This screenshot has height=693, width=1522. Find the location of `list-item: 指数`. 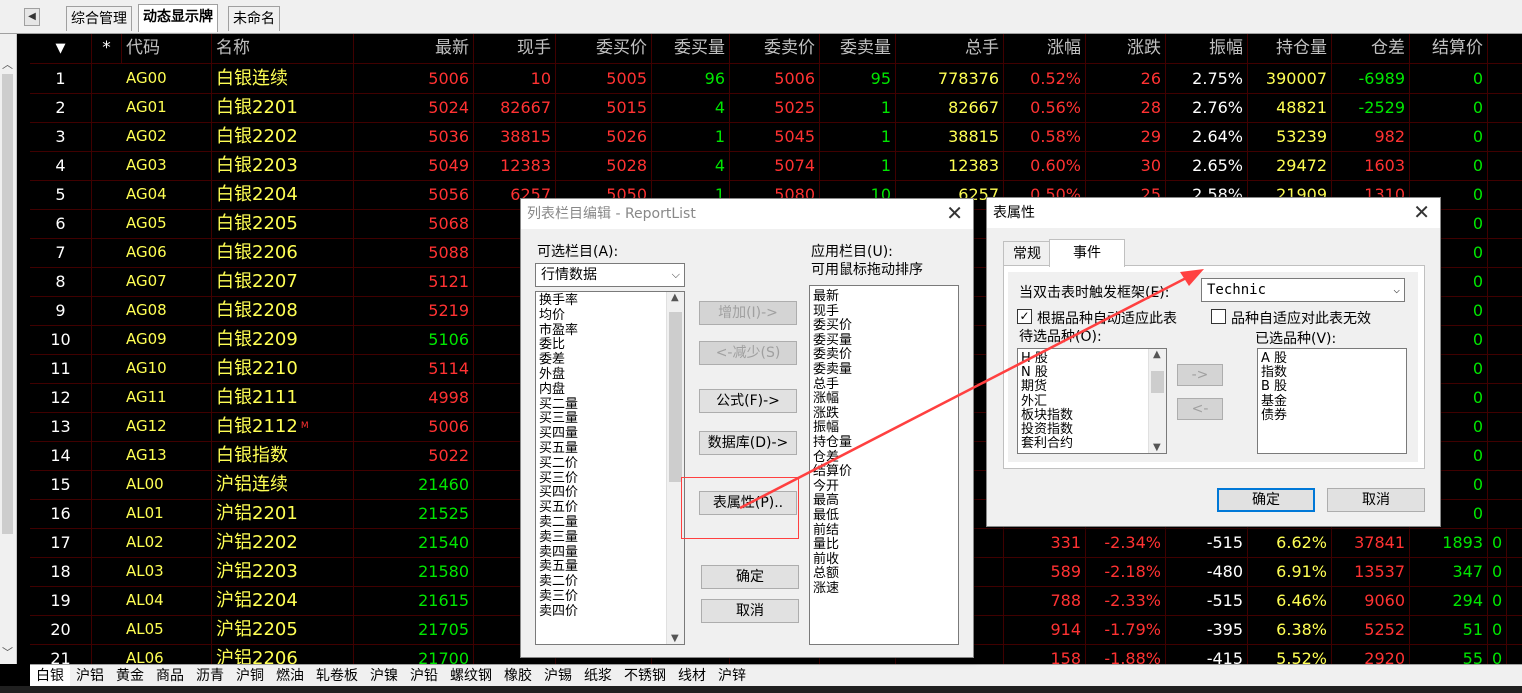

list-item: 指数 is located at coordinates (1332, 373).